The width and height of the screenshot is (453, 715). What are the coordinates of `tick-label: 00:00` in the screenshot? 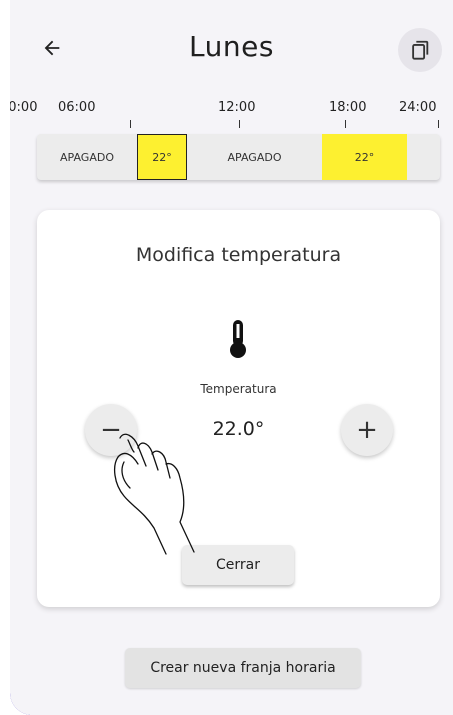 It's located at (24, 107).